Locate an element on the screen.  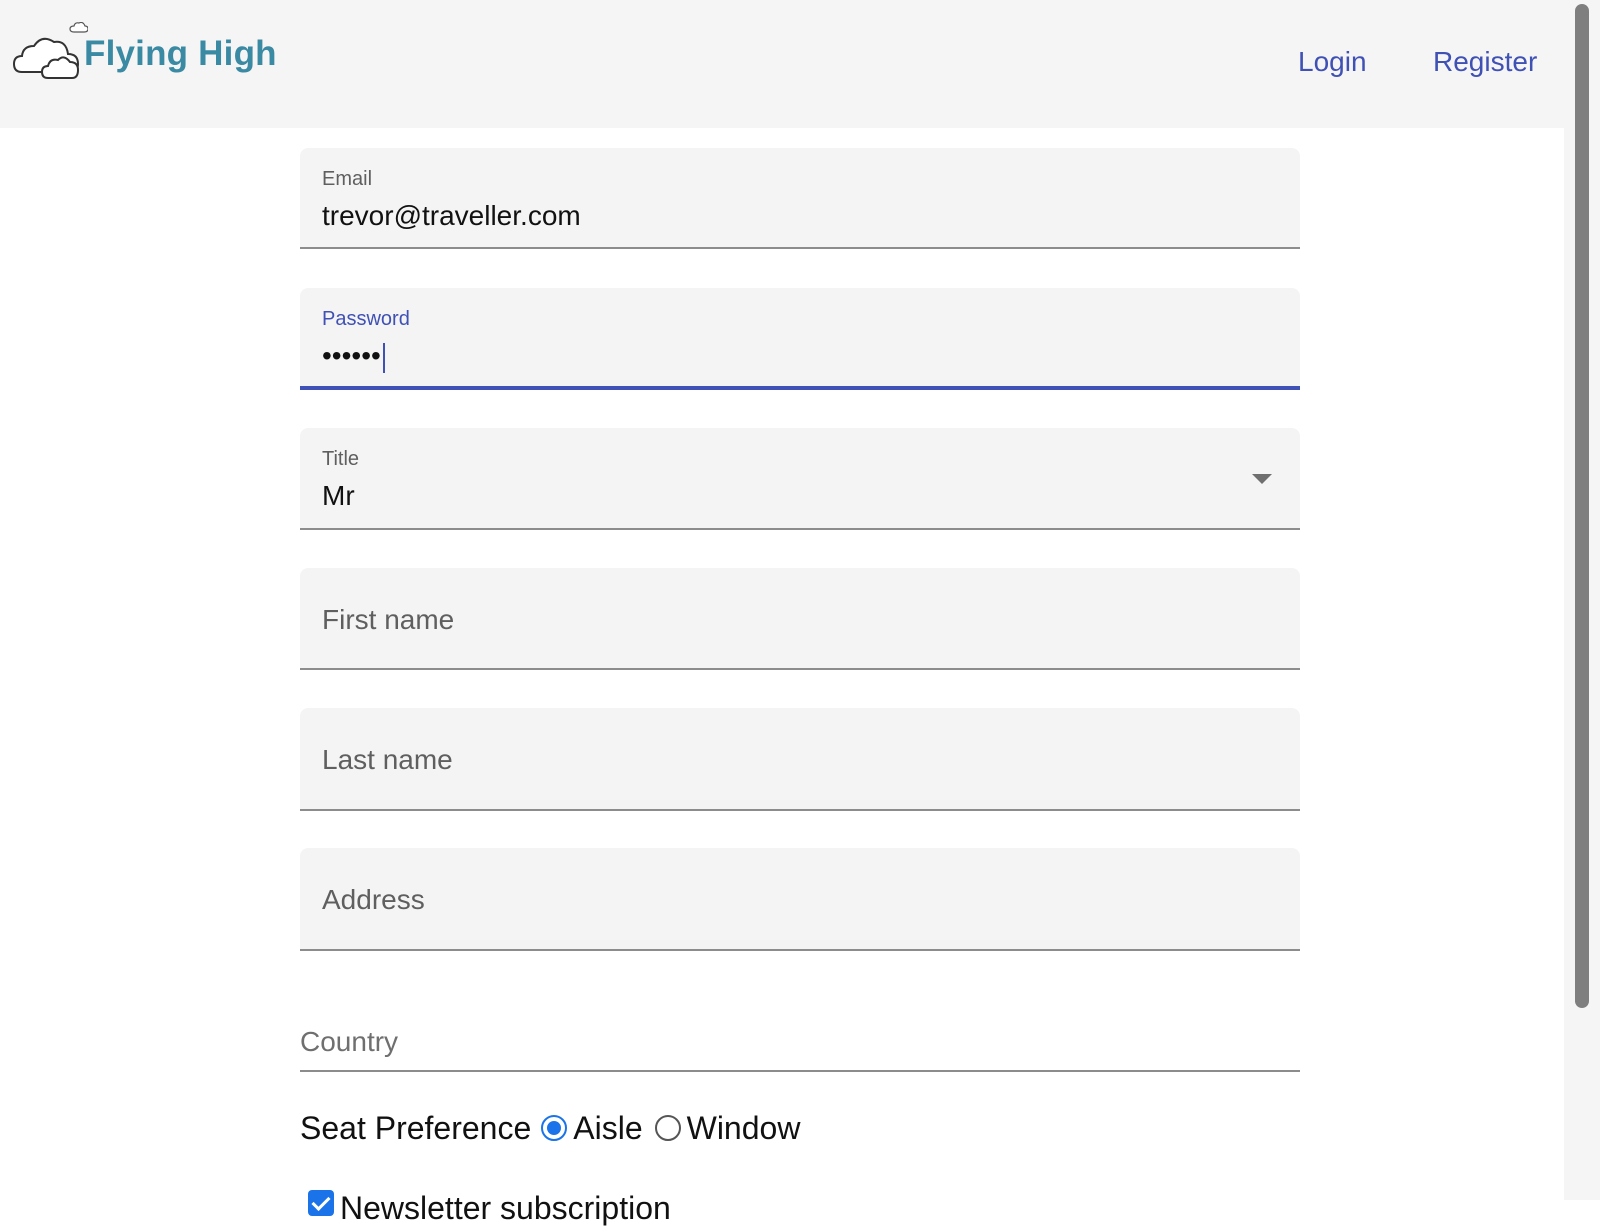
brand-logo: Flying High is located at coordinates (144, 52).